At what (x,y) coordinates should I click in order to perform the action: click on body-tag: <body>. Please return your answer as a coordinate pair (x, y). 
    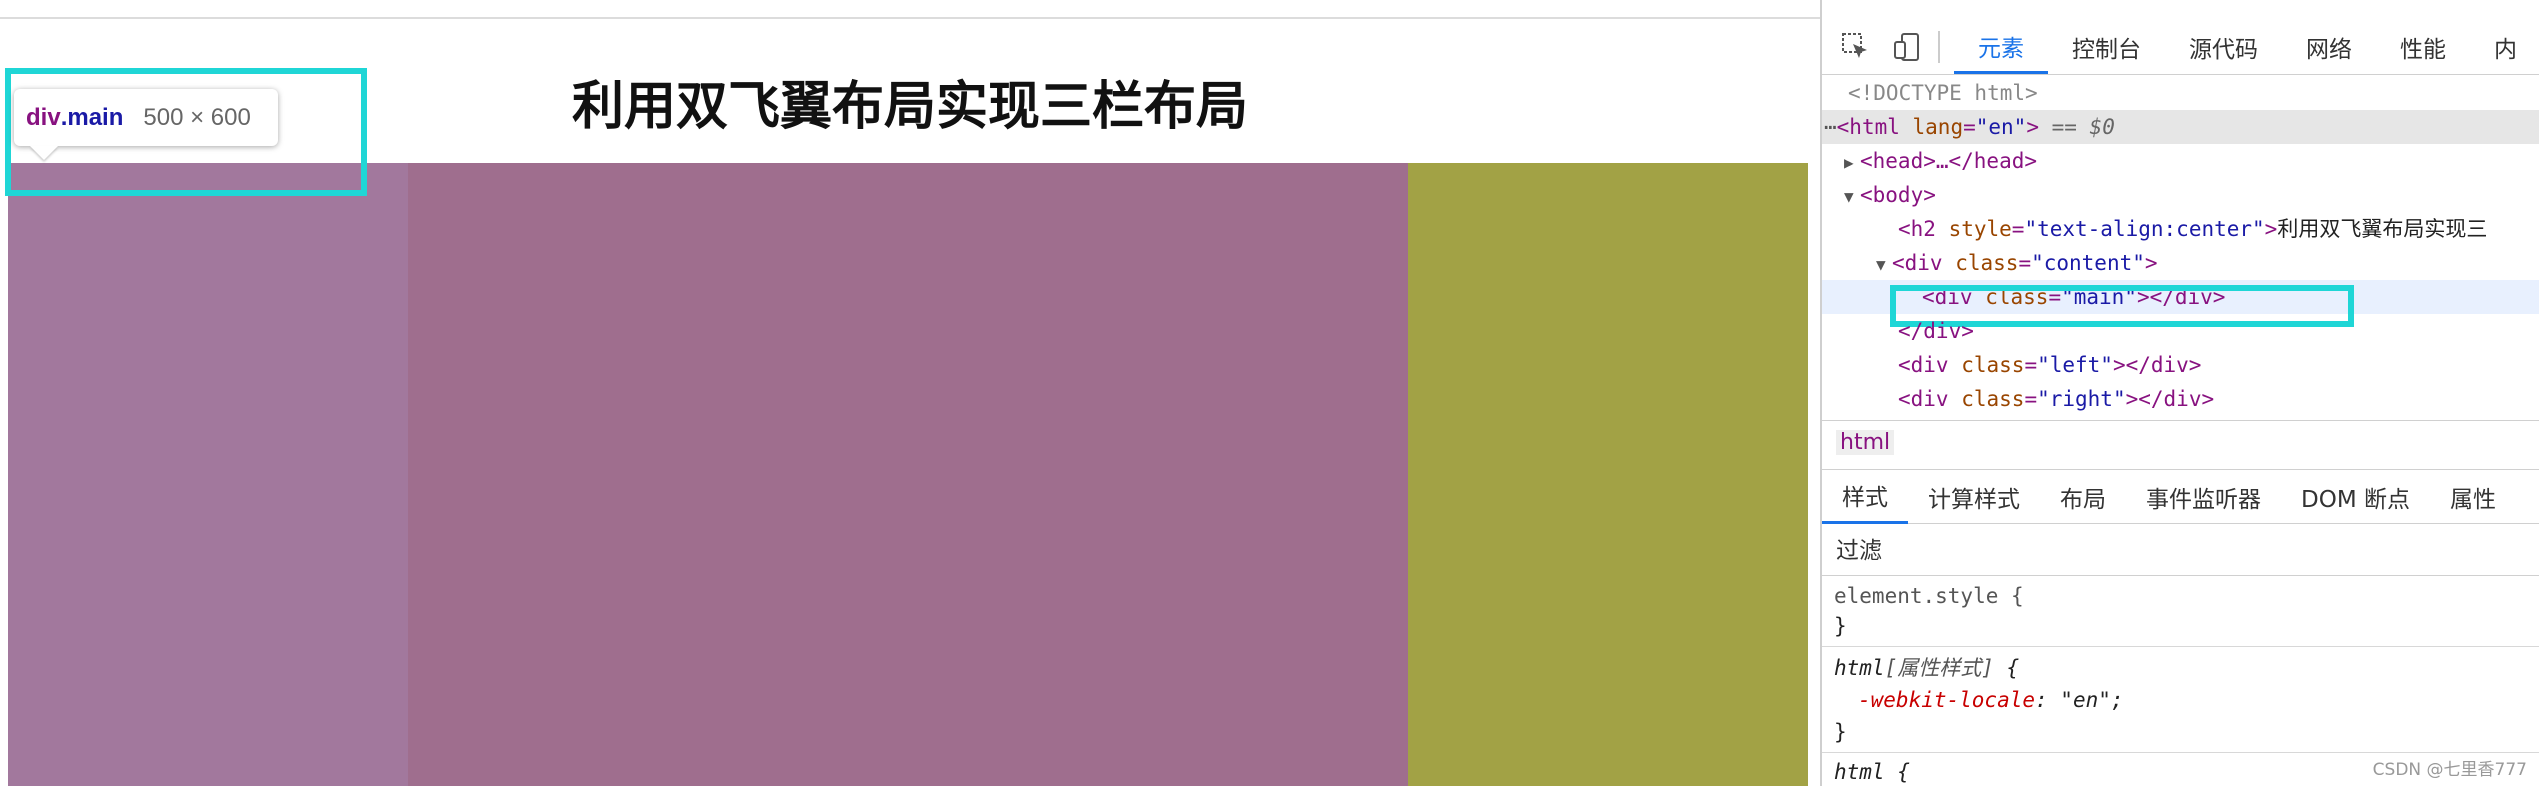
    Looking at the image, I should click on (1898, 195).